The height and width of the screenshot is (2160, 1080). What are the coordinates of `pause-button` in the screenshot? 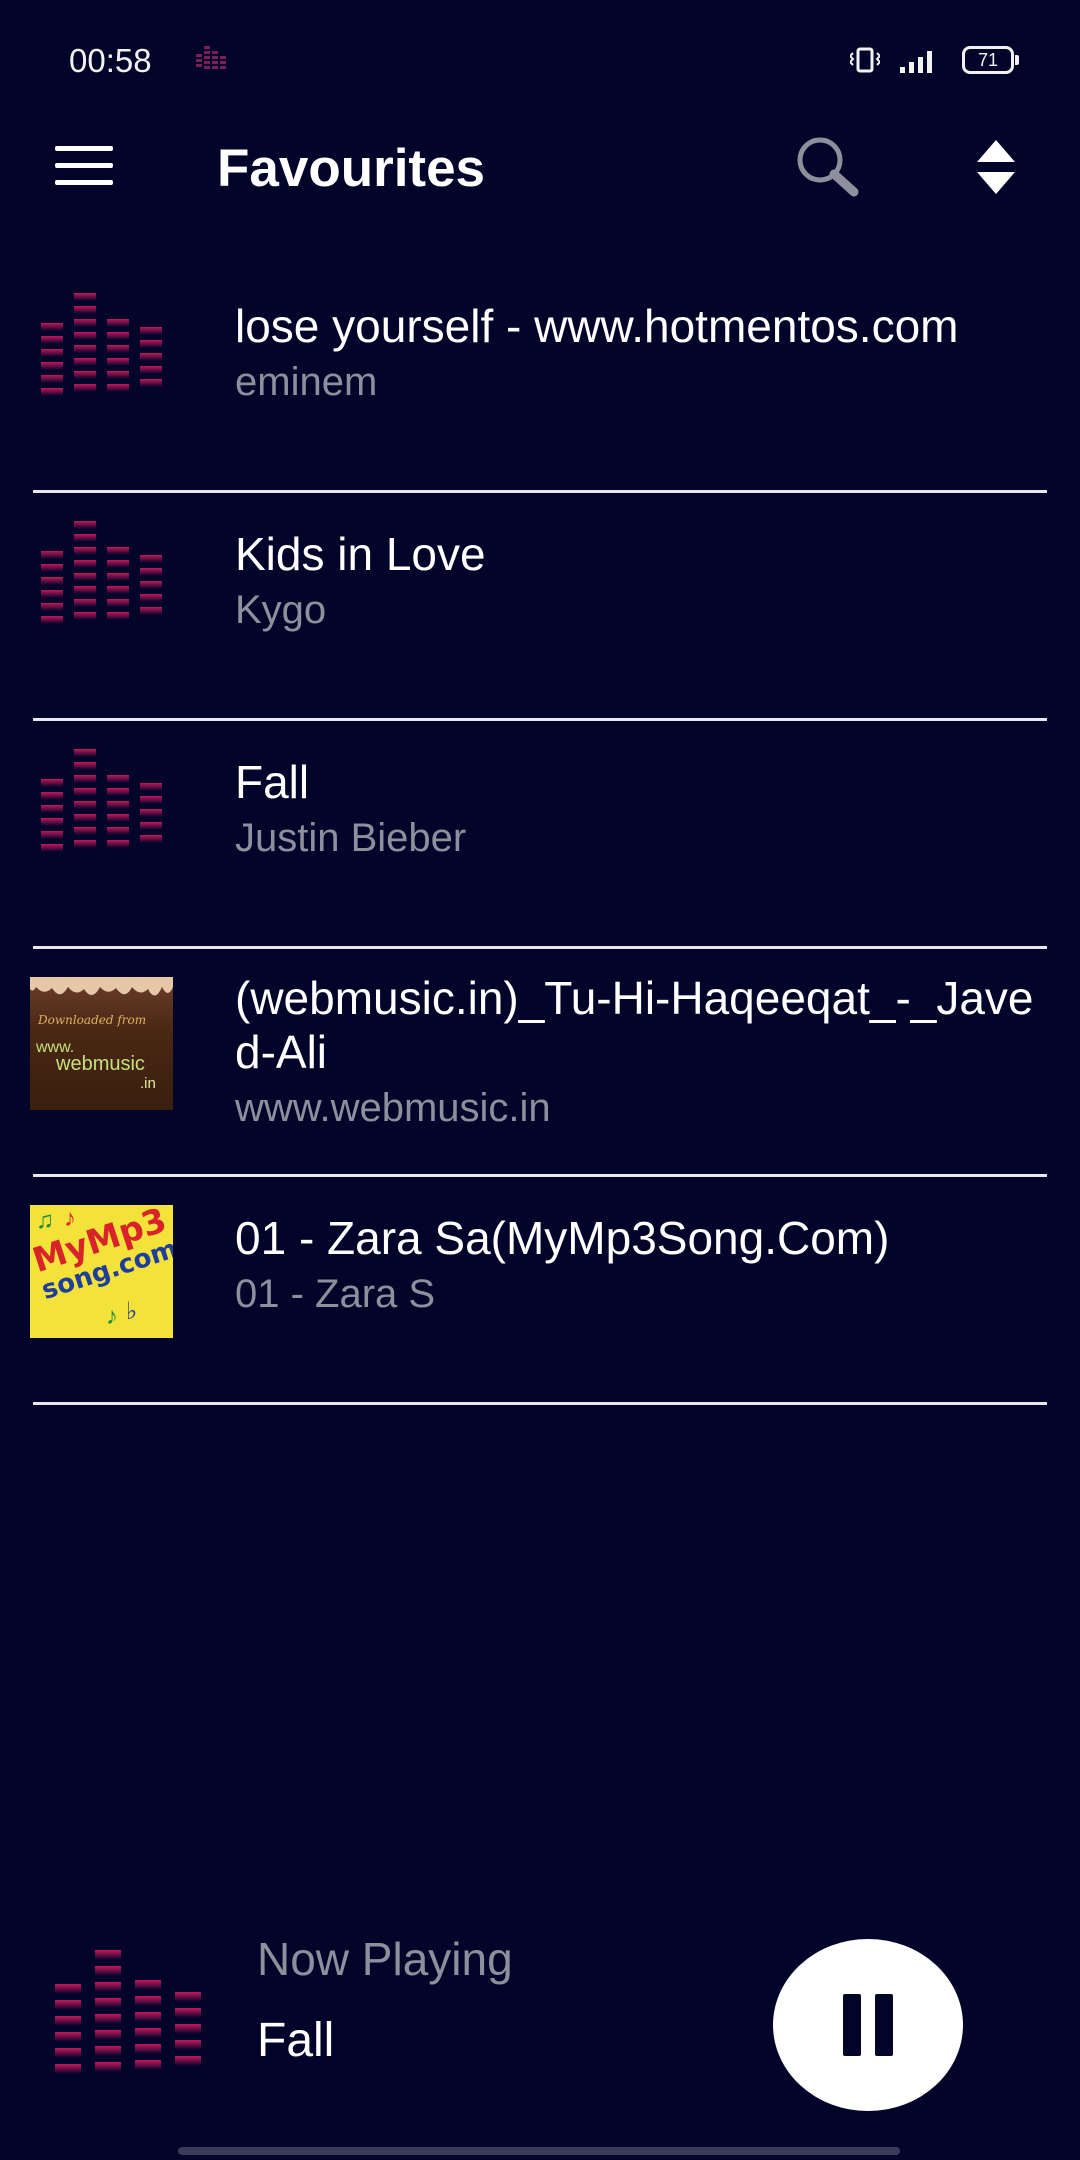 It's located at (868, 2025).